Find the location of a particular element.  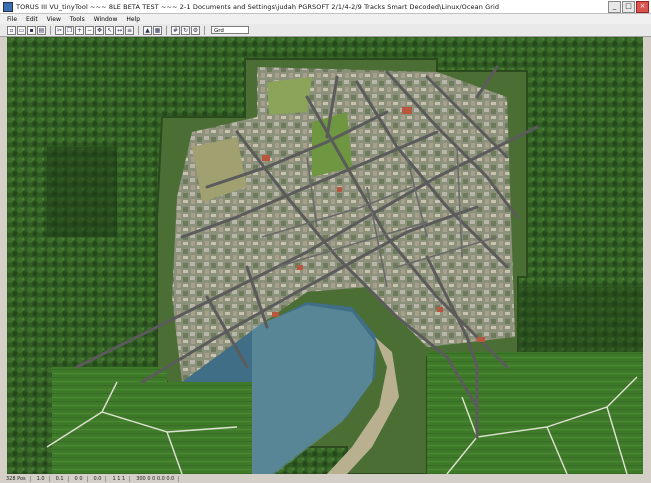

select-icon: ↖ is located at coordinates (109, 30).